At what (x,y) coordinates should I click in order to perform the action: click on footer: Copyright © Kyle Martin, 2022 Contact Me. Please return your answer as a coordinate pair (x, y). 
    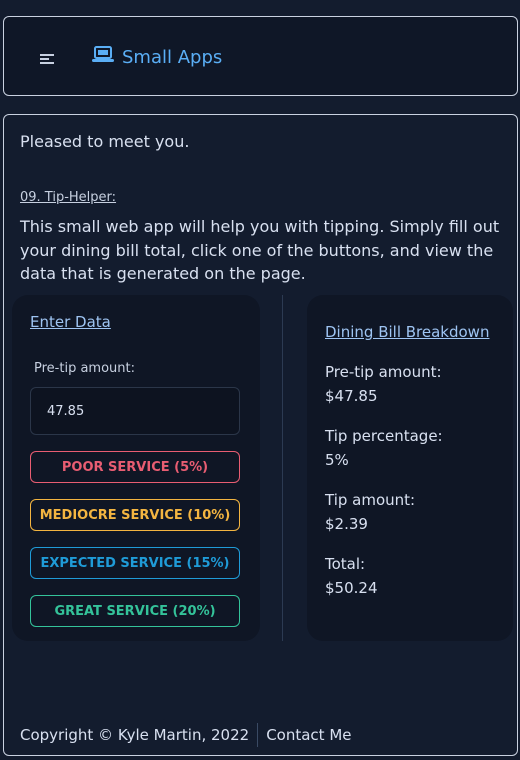
    Looking at the image, I should click on (186, 735).